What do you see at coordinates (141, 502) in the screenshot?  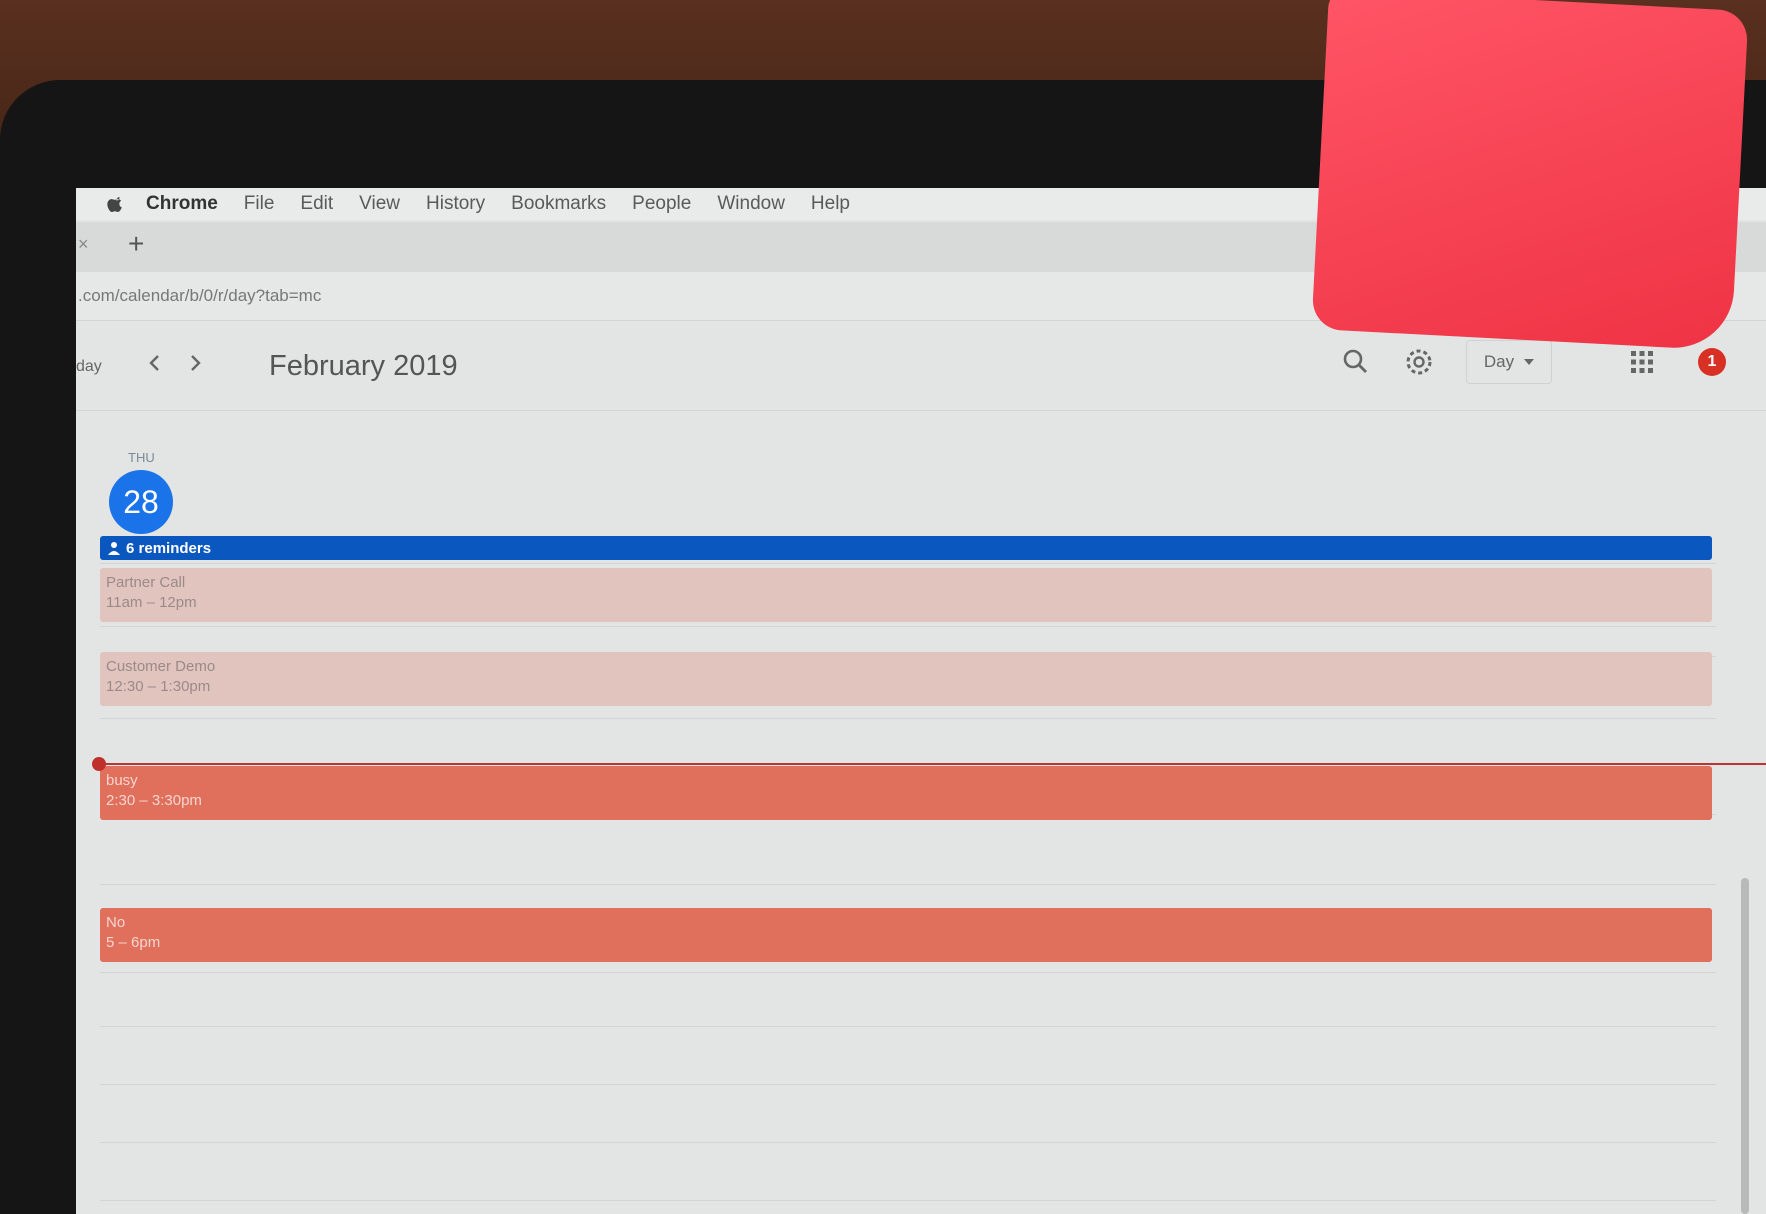 I see `day-number: 28` at bounding box center [141, 502].